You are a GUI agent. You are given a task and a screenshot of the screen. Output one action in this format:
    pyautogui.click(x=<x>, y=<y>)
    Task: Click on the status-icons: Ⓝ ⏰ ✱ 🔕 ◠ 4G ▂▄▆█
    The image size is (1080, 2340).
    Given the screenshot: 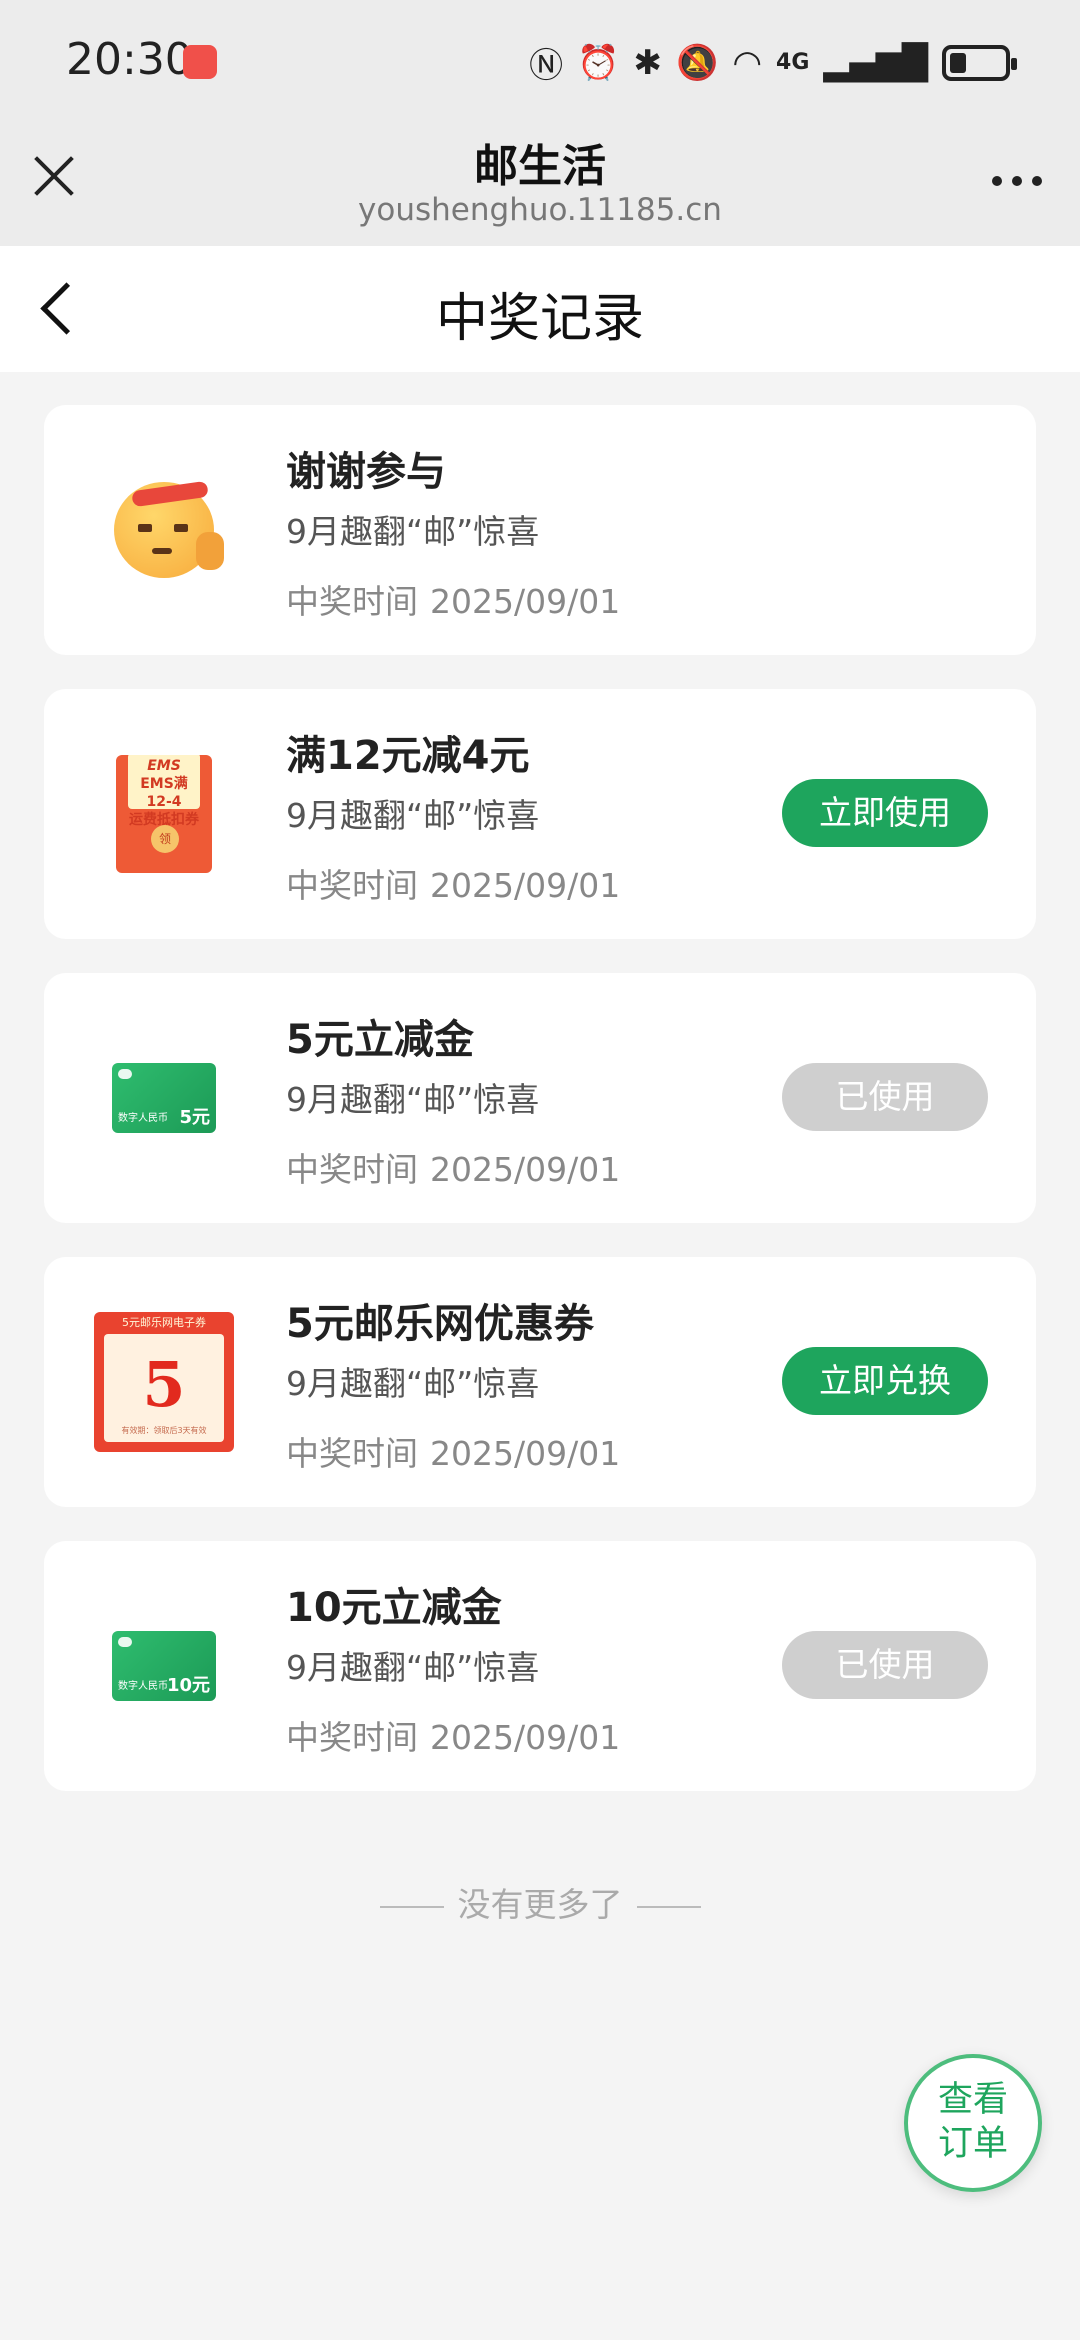 What is the action you would take?
    pyautogui.click(x=773, y=62)
    